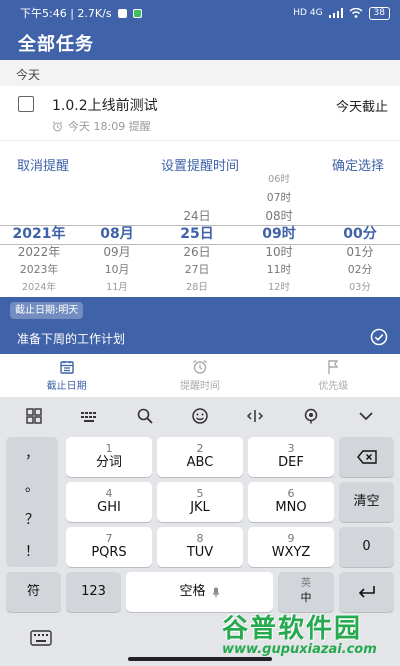 The width and height of the screenshot is (400, 666). What do you see at coordinates (279, 270) in the screenshot?
I see `hour-option: 11时` at bounding box center [279, 270].